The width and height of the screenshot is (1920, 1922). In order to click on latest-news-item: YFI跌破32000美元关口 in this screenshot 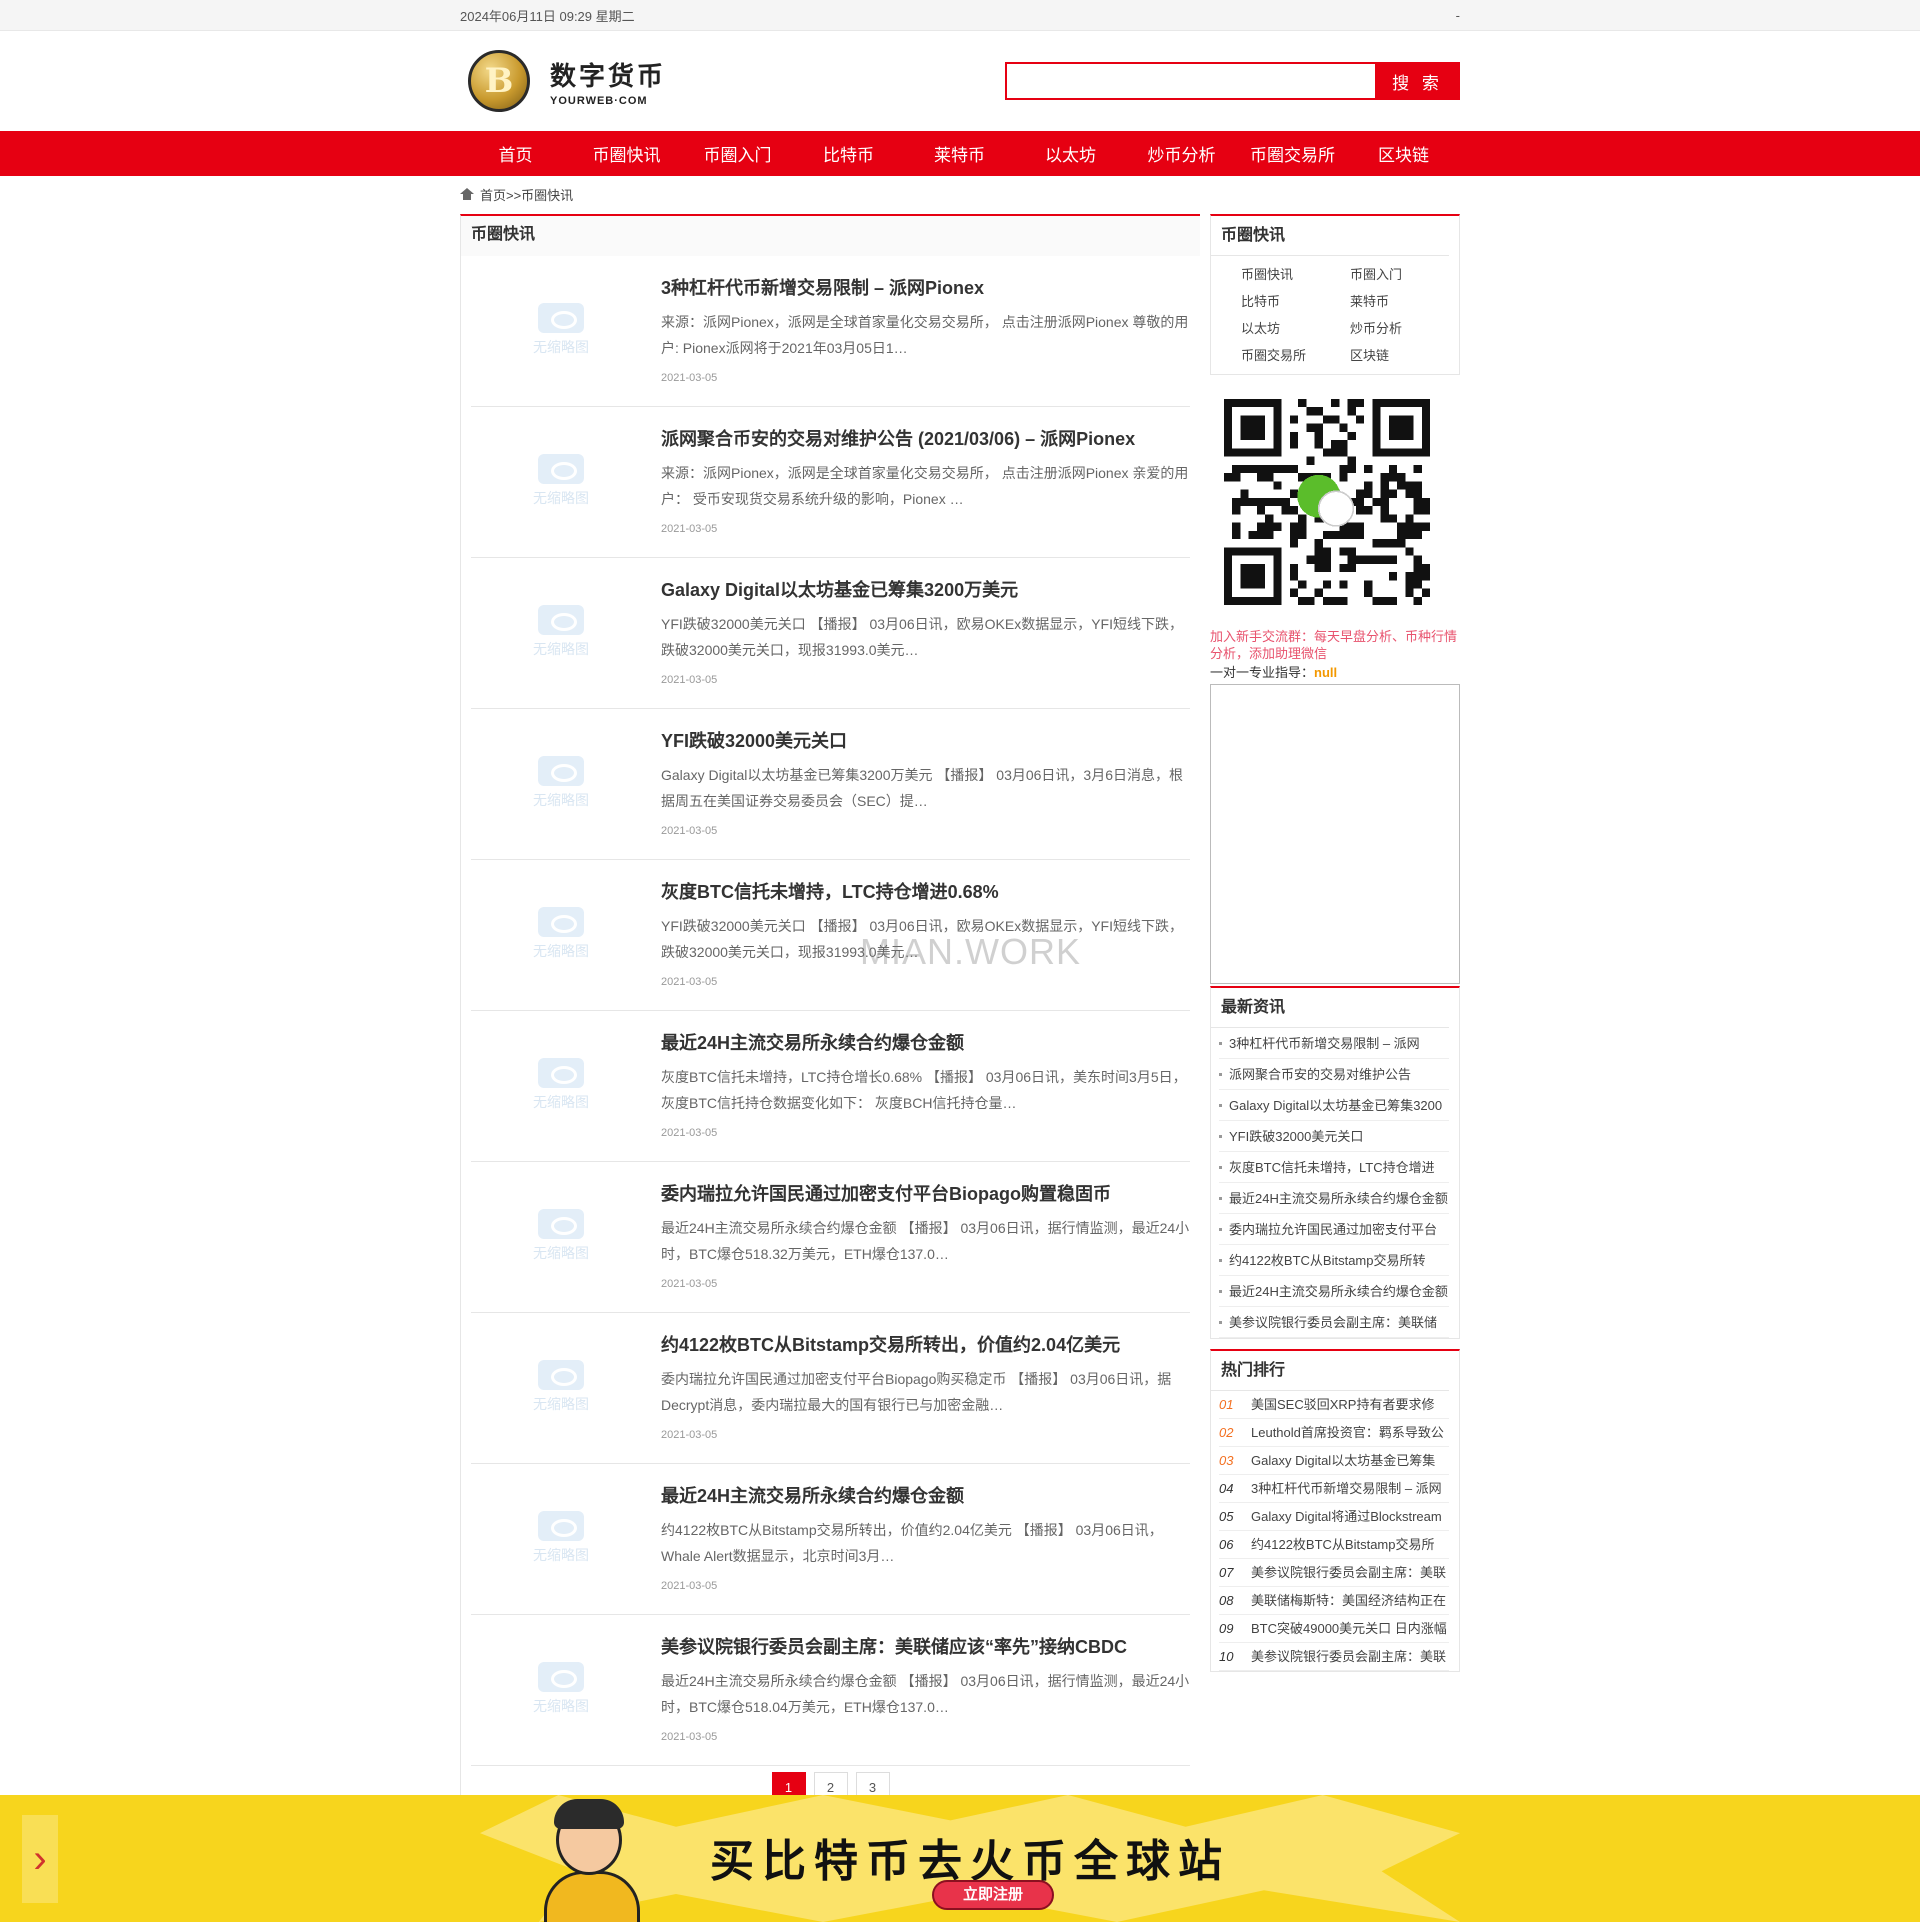, I will do `click(1334, 1136)`.